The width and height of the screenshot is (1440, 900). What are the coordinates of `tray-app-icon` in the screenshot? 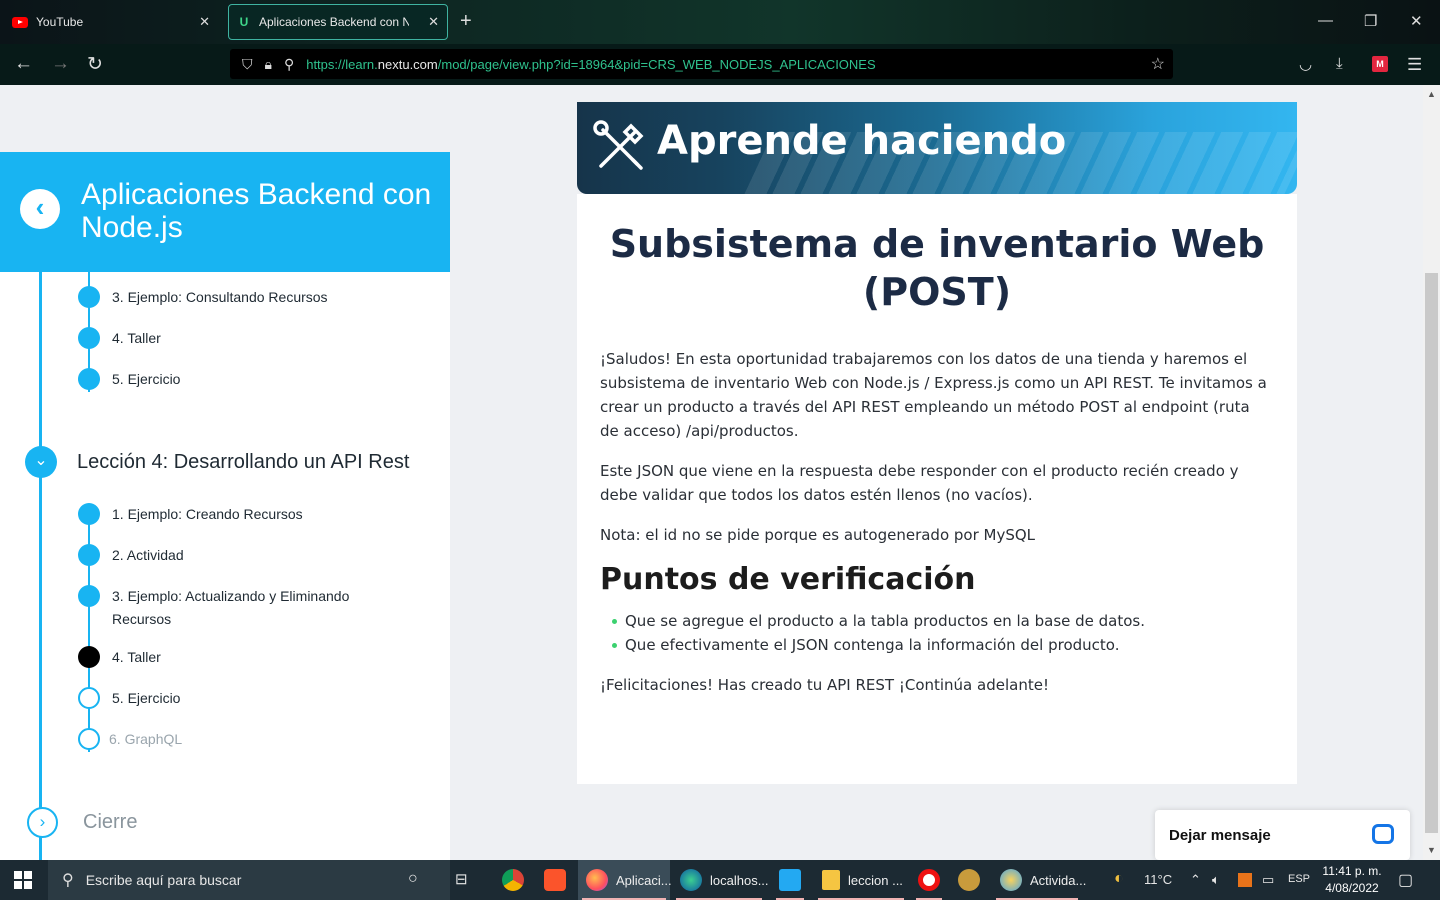 It's located at (1245, 880).